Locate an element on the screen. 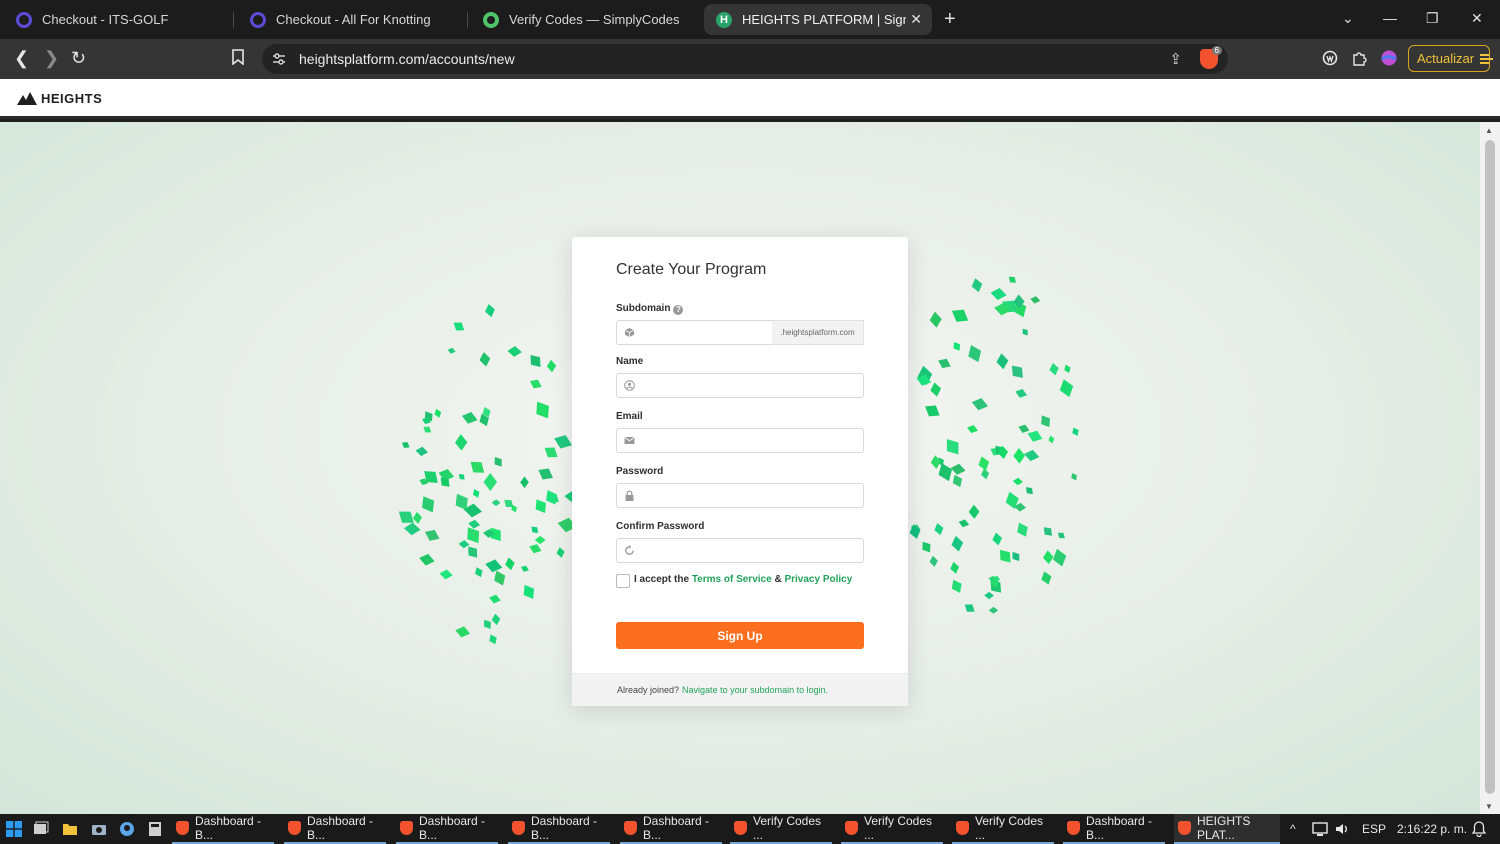 The width and height of the screenshot is (1500, 844). scroll-down-icon: ▼ is located at coordinates (1489, 806).